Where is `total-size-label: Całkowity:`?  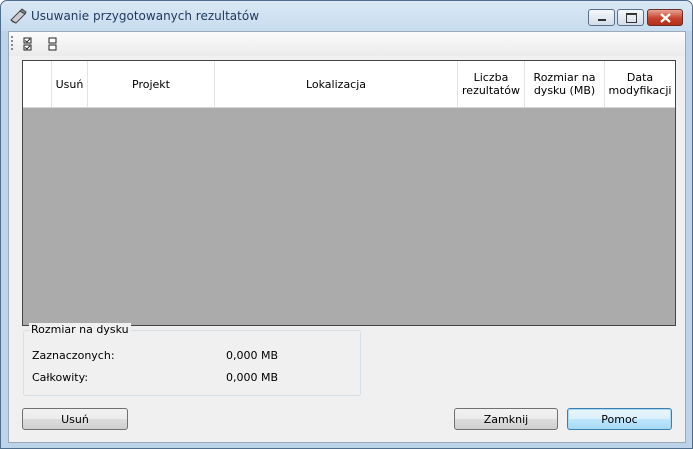
total-size-label: Całkowity: is located at coordinates (60, 377).